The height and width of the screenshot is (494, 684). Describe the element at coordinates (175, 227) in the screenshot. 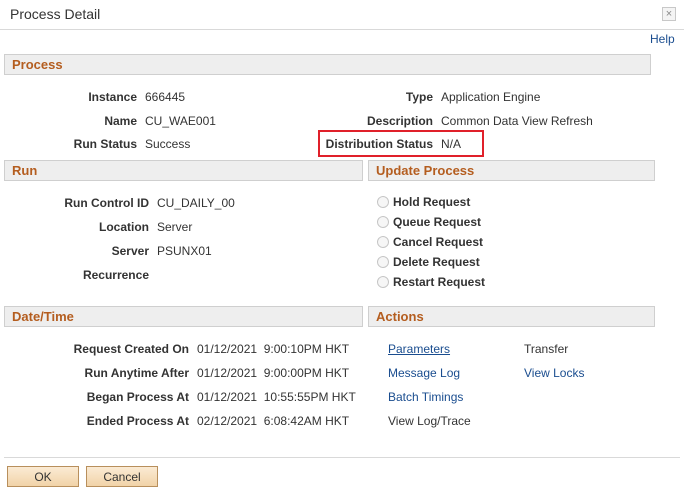

I see `location-value: Server` at that location.